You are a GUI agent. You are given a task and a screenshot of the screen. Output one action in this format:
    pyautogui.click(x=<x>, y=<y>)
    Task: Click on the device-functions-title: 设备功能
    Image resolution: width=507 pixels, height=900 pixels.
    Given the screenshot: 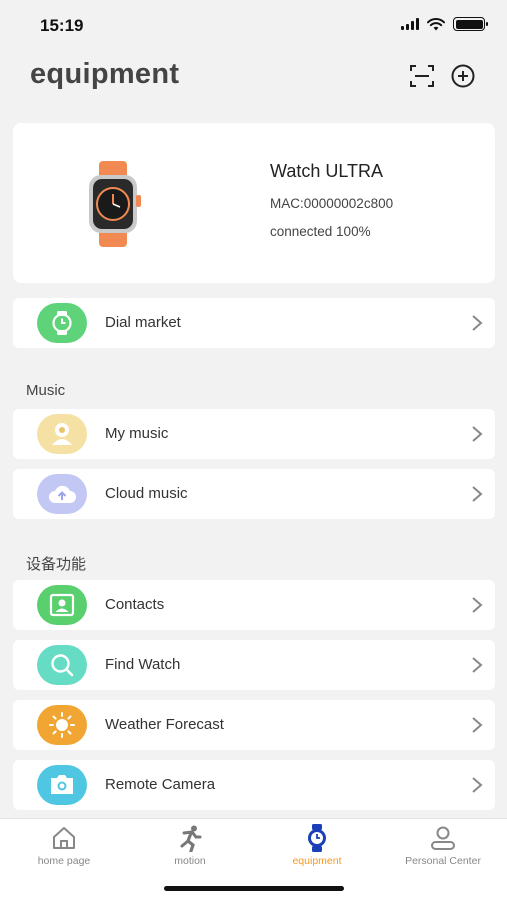 What is the action you would take?
    pyautogui.click(x=56, y=564)
    